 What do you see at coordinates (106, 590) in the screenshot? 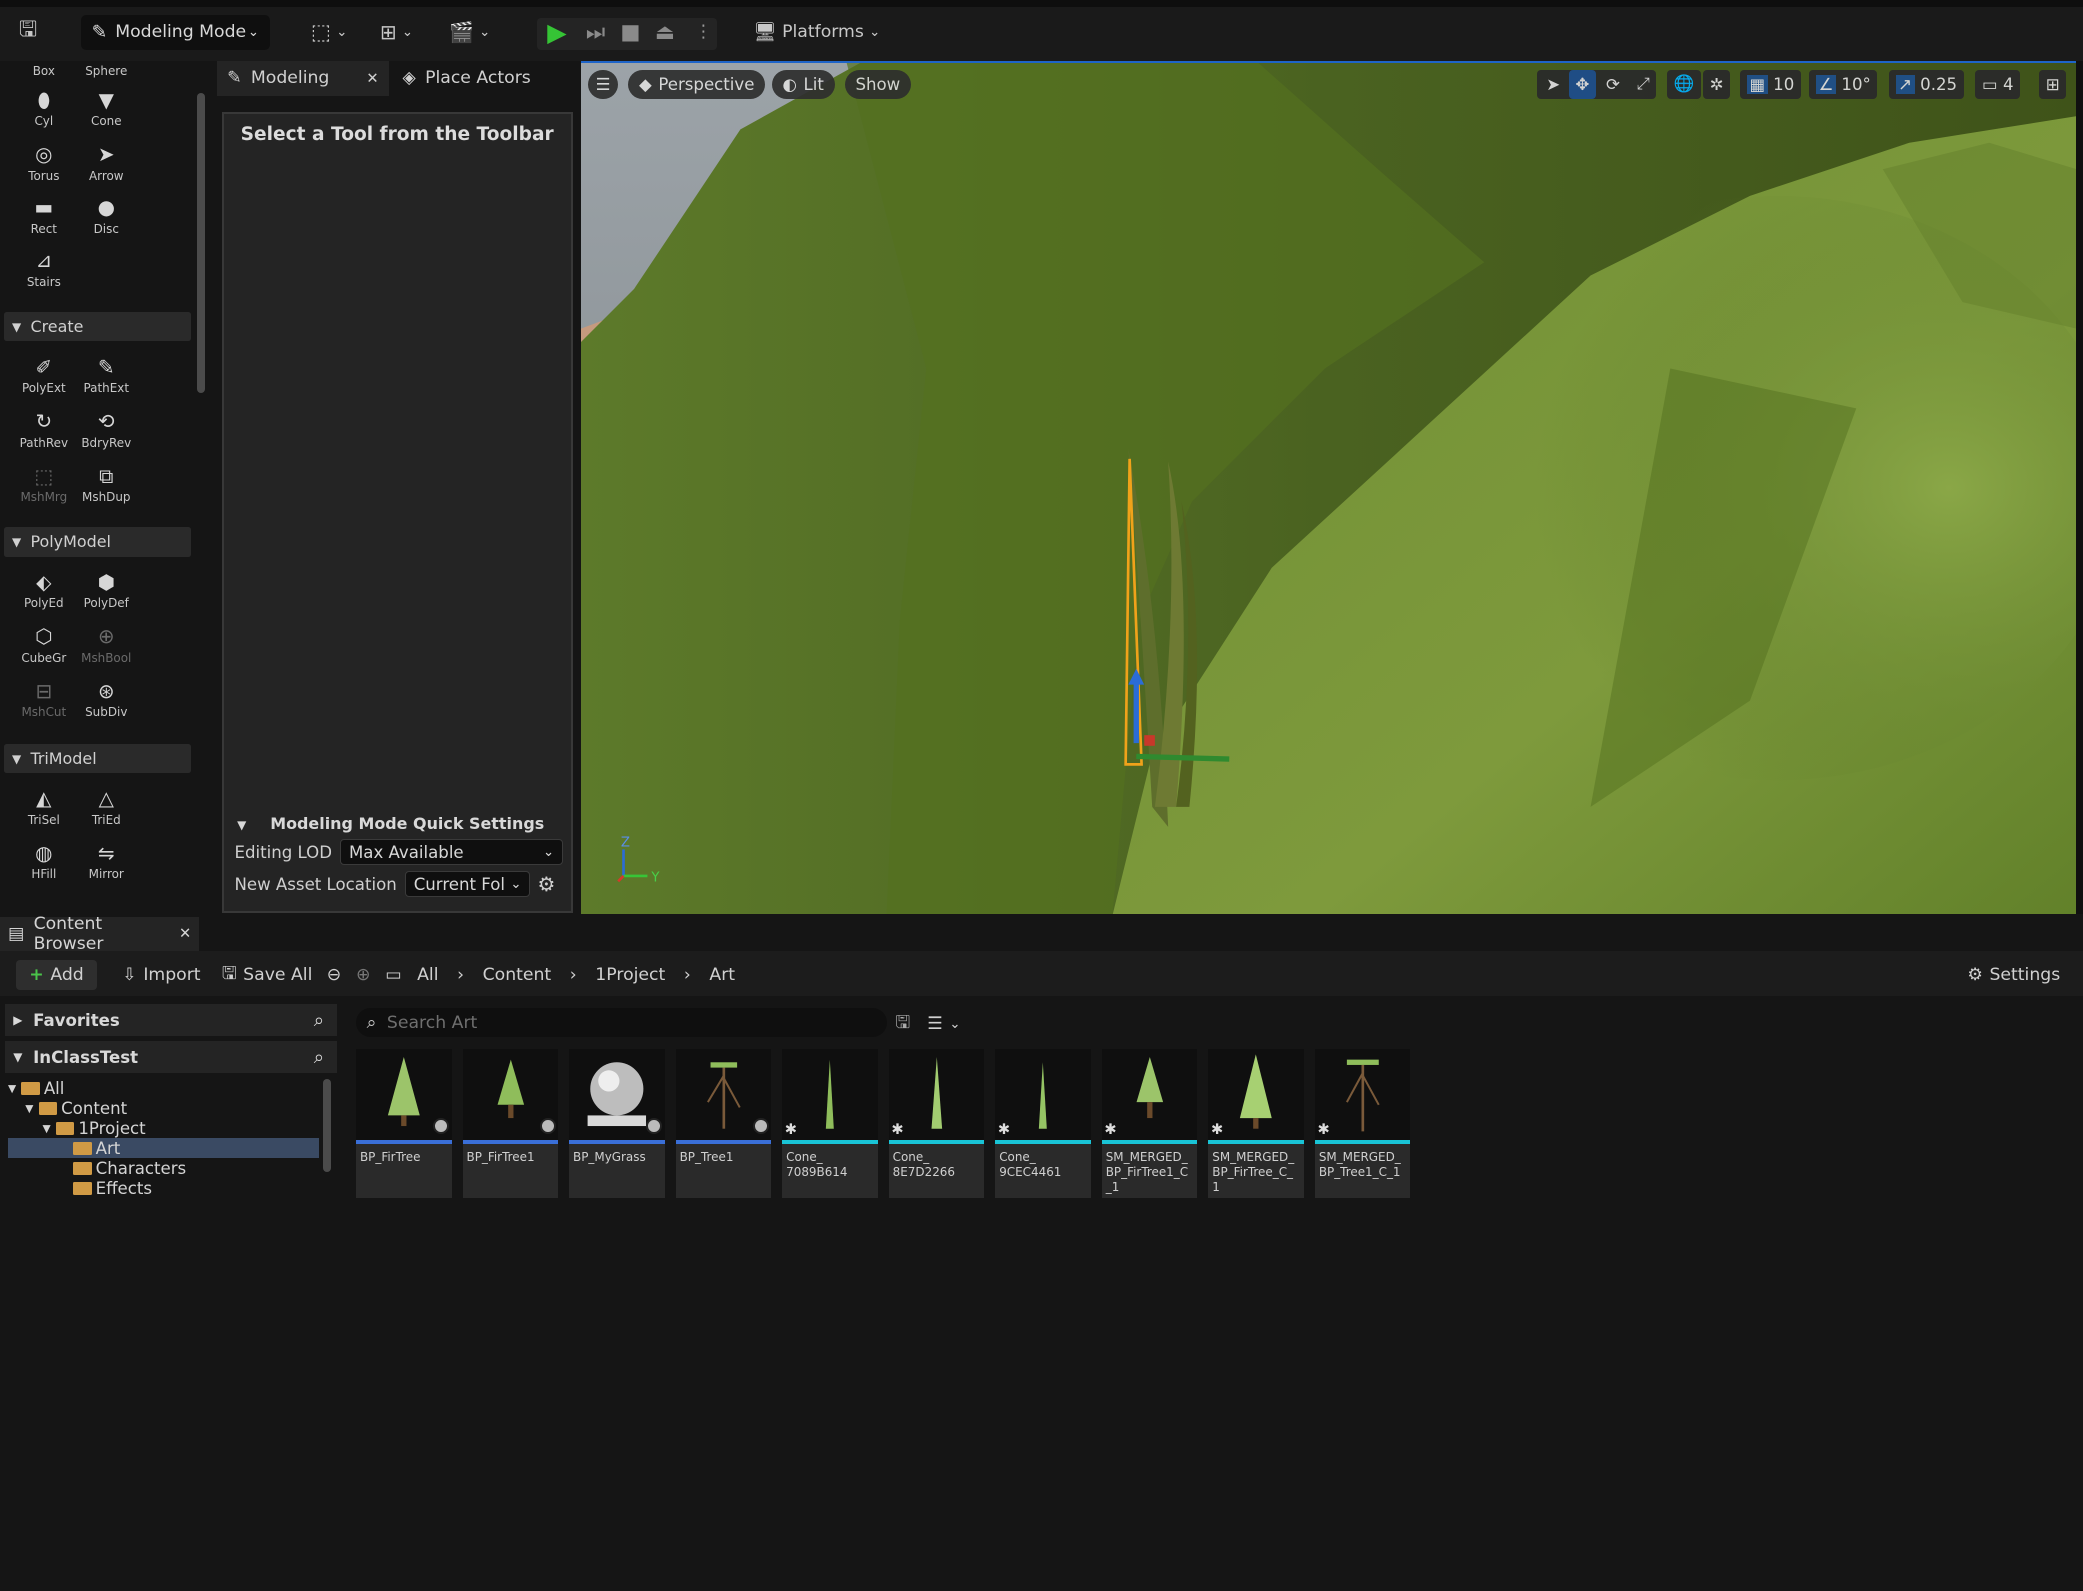
I see `tool-polydef: ⬢ PolyDef` at bounding box center [106, 590].